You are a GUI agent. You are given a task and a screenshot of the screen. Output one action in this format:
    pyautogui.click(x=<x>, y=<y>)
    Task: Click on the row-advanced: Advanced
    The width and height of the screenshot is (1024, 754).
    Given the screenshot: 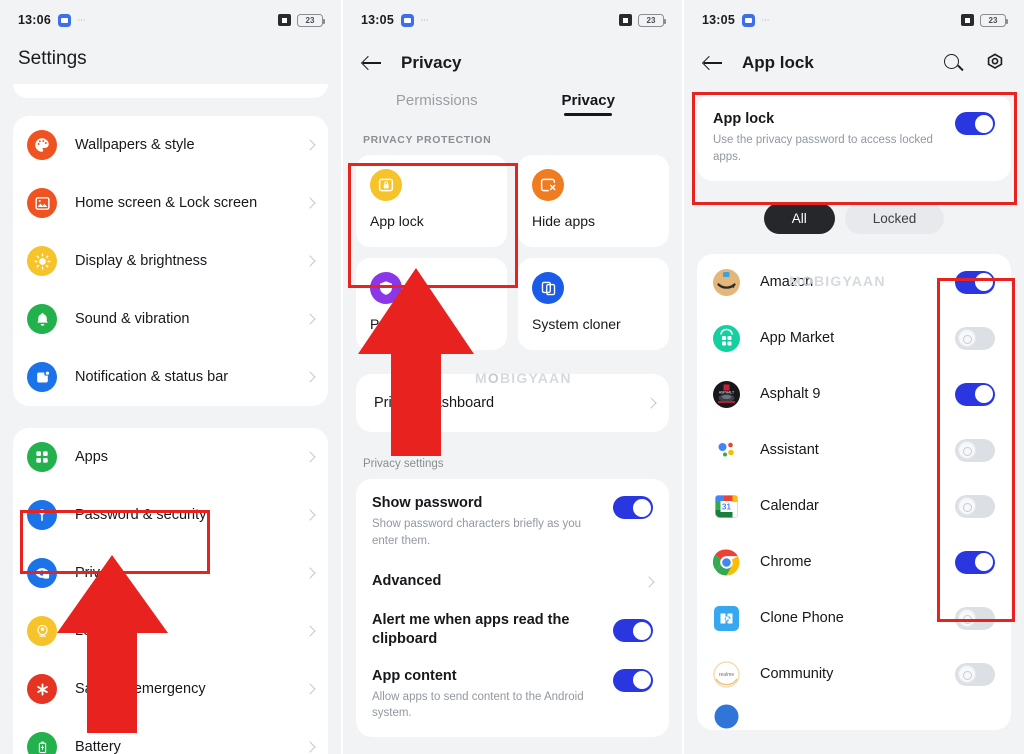 What is the action you would take?
    pyautogui.click(x=512, y=583)
    